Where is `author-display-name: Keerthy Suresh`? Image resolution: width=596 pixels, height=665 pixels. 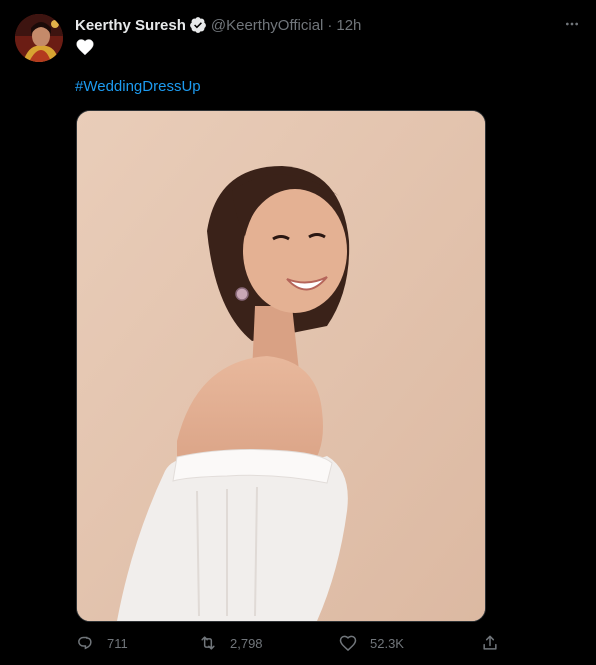
author-display-name: Keerthy Suresh is located at coordinates (130, 25).